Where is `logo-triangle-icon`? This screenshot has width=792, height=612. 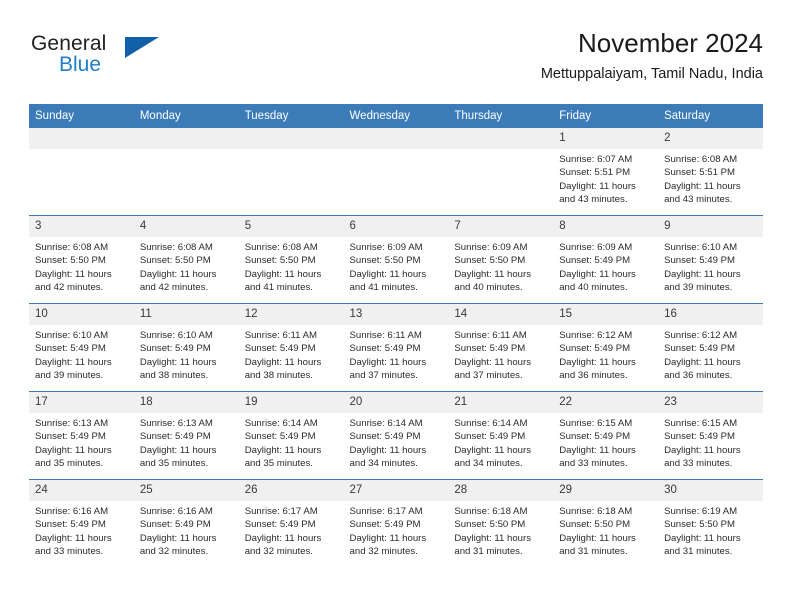 logo-triangle-icon is located at coordinates (142, 47).